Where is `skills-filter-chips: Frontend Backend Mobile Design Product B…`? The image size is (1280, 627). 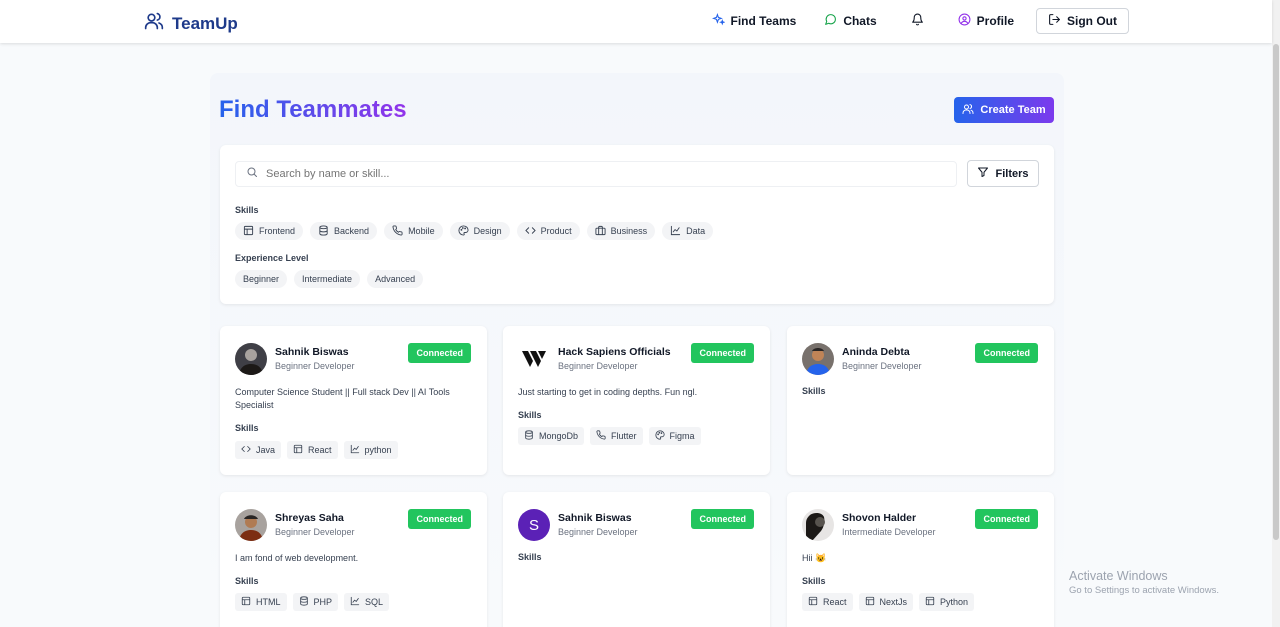 skills-filter-chips: Frontend Backend Mobile Design Product B… is located at coordinates (474, 231).